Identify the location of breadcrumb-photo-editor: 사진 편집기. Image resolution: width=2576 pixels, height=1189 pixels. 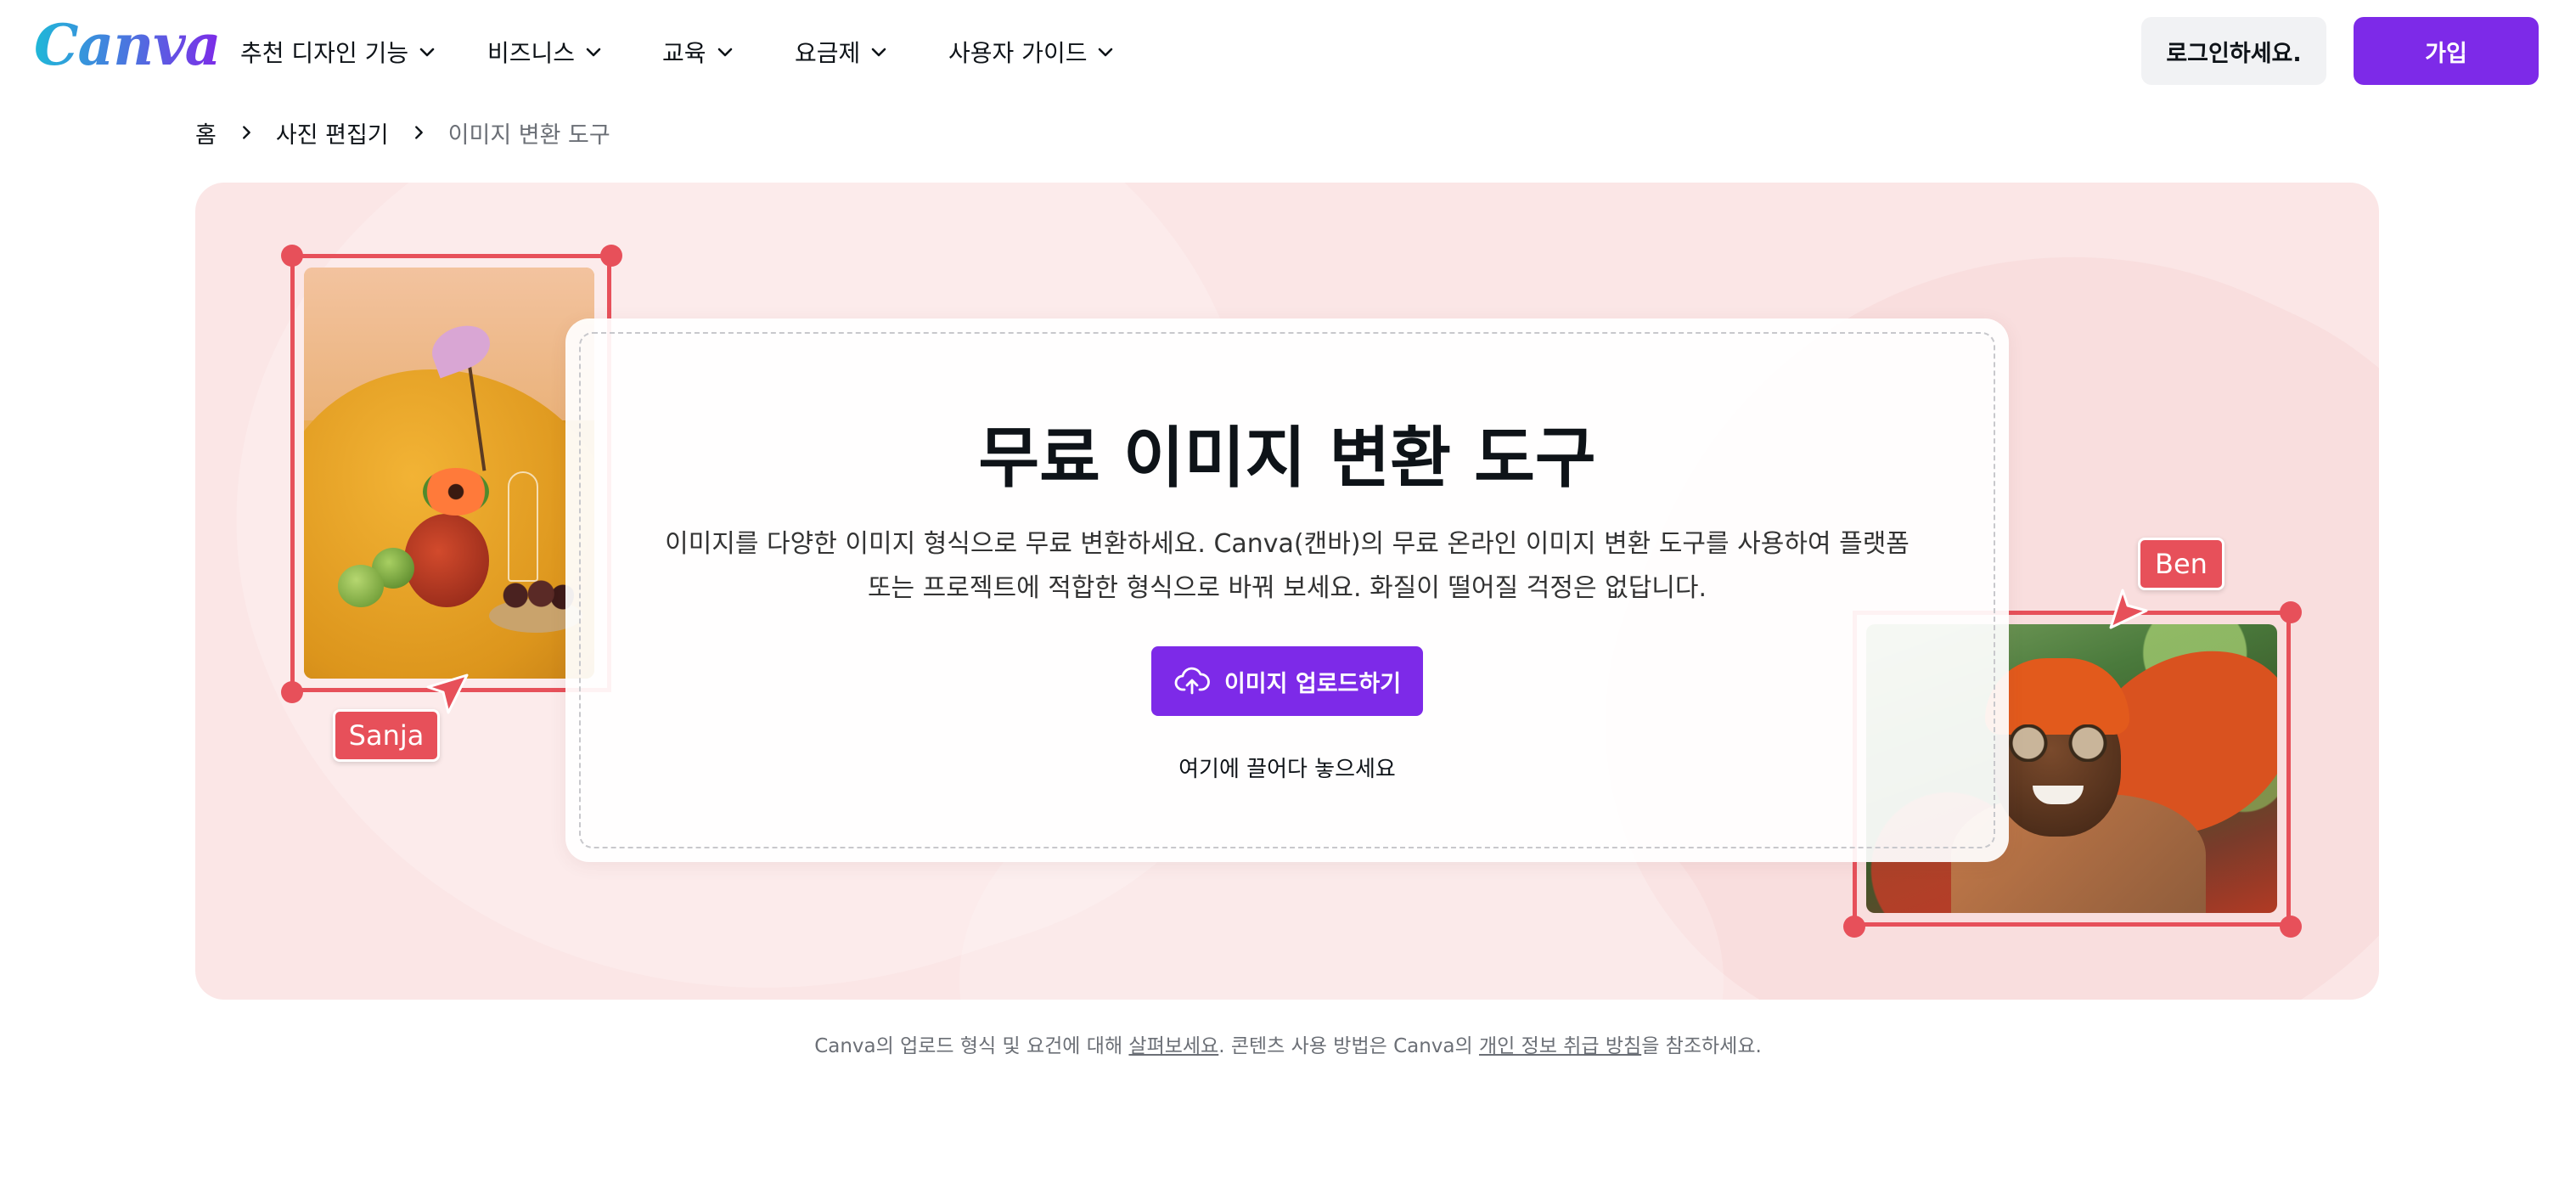
(332, 132).